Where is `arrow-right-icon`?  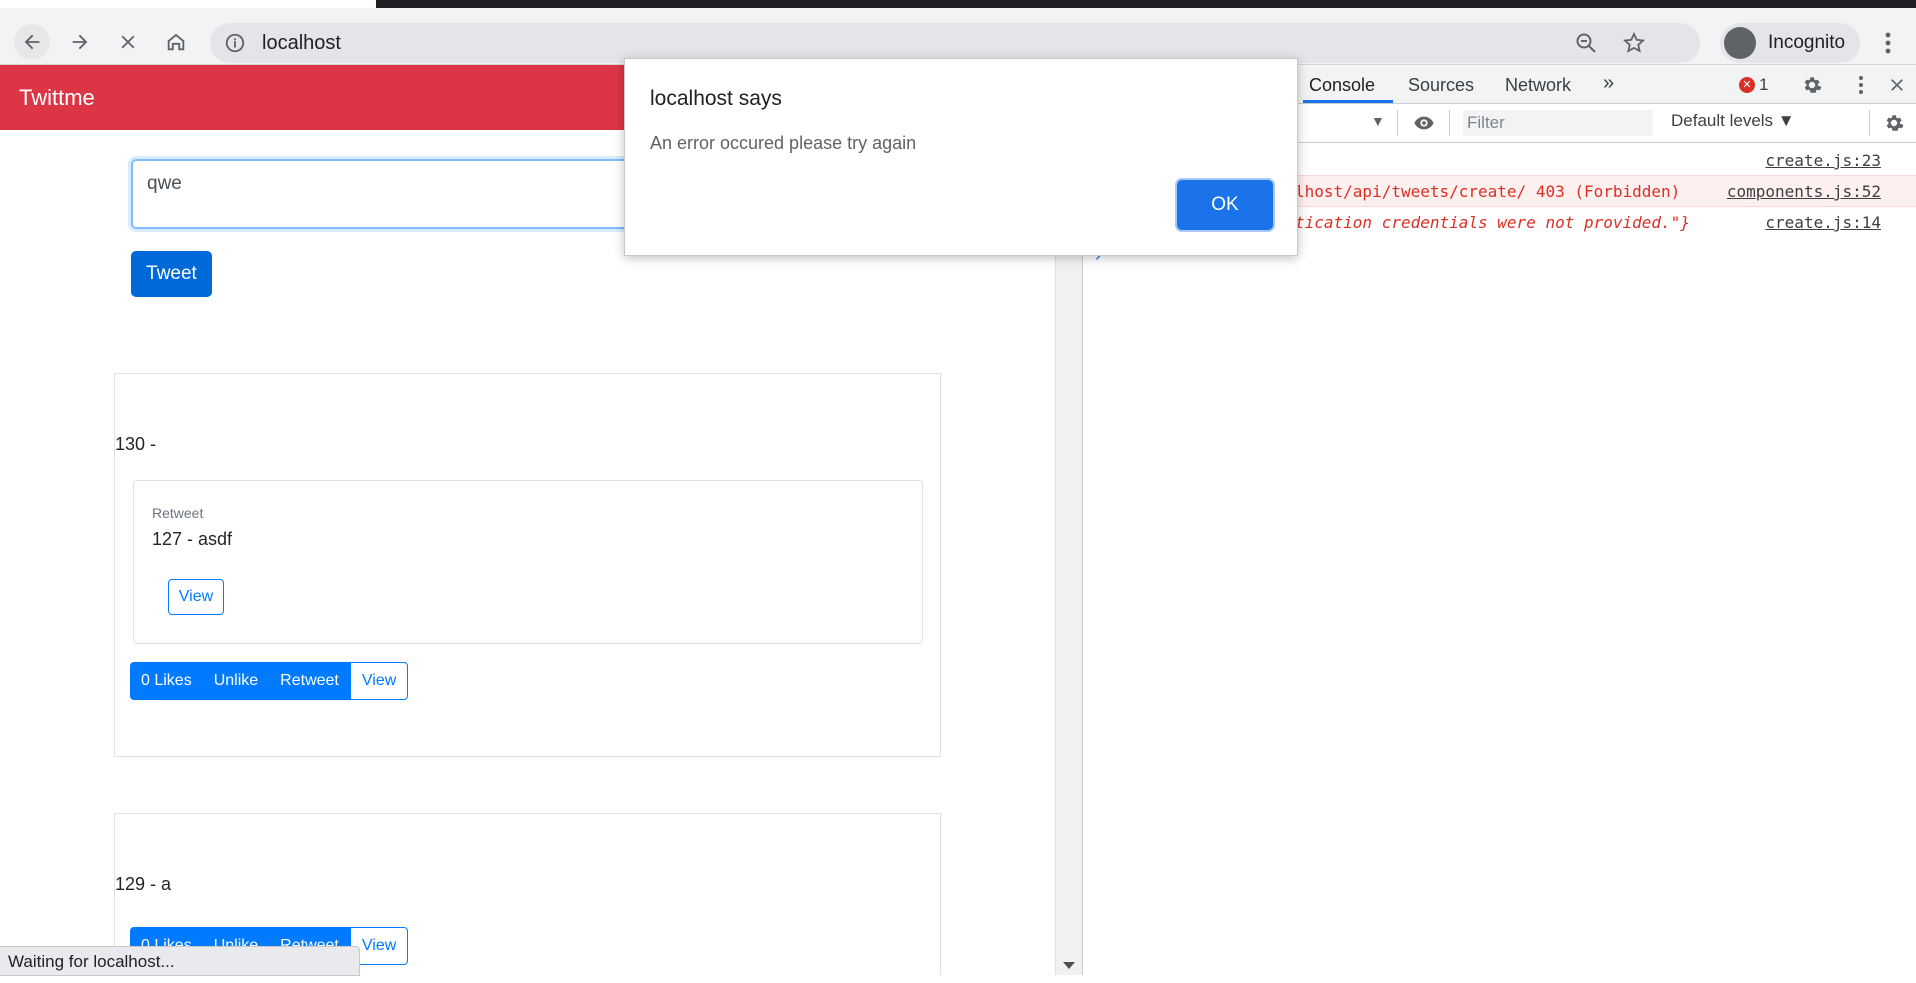 arrow-right-icon is located at coordinates (80, 42).